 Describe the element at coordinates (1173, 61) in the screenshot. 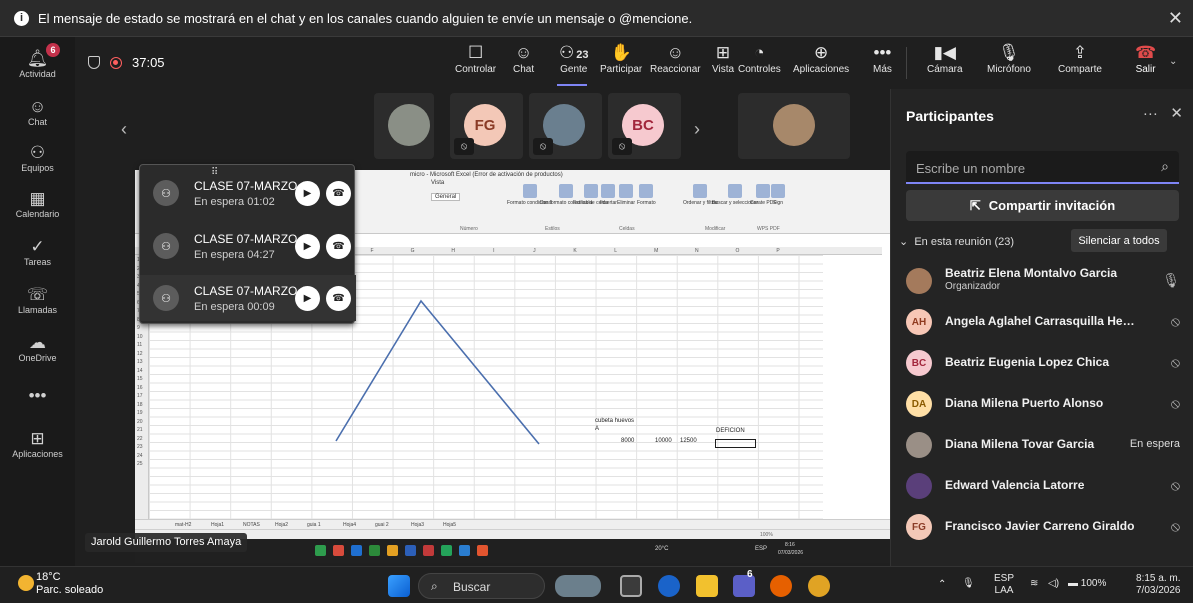

I see `chevron-down-icon: ⌄` at that location.